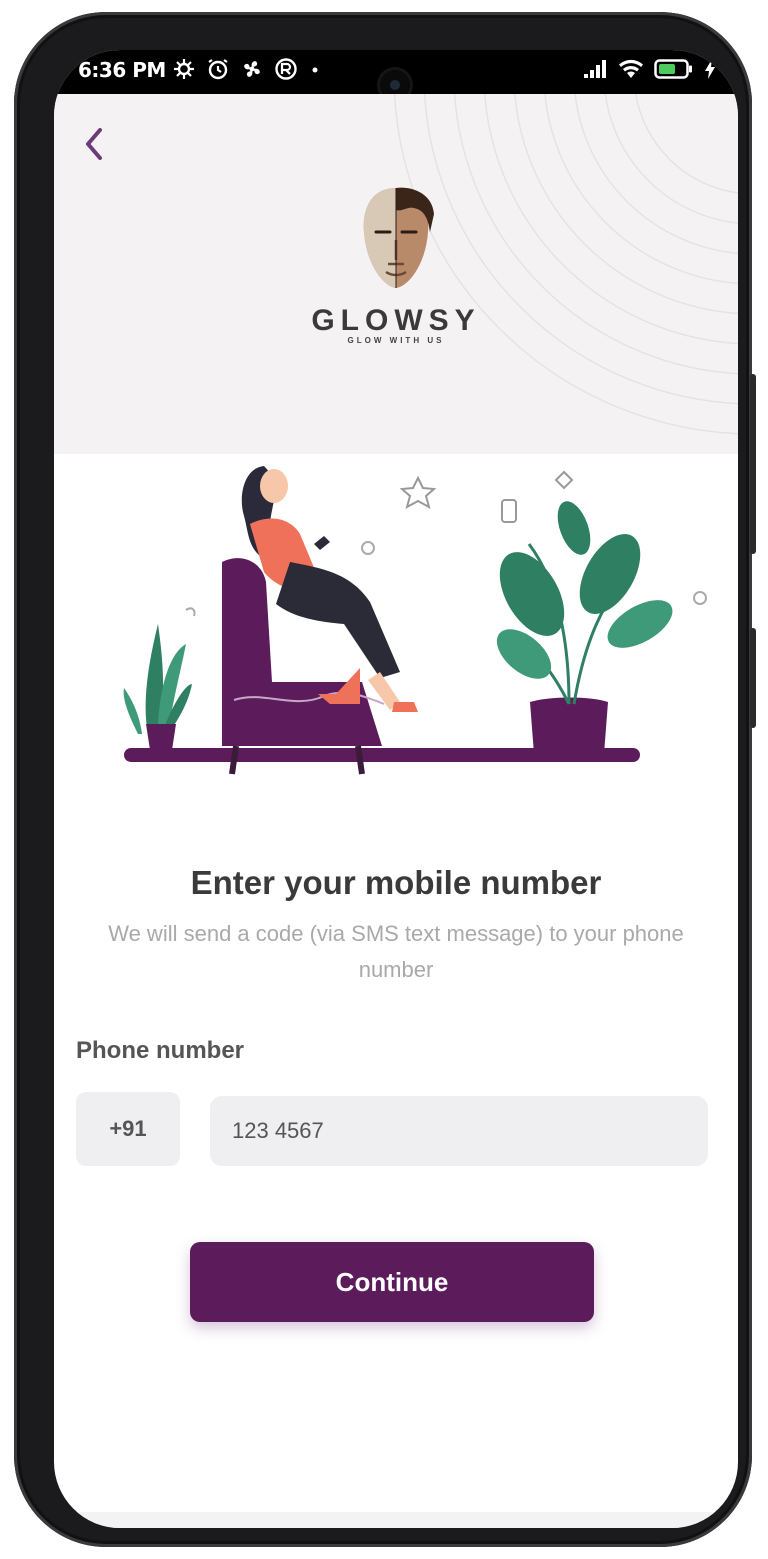 This screenshot has height=1559, width=768. Describe the element at coordinates (673, 69) in the screenshot. I see `battery-icon` at that location.